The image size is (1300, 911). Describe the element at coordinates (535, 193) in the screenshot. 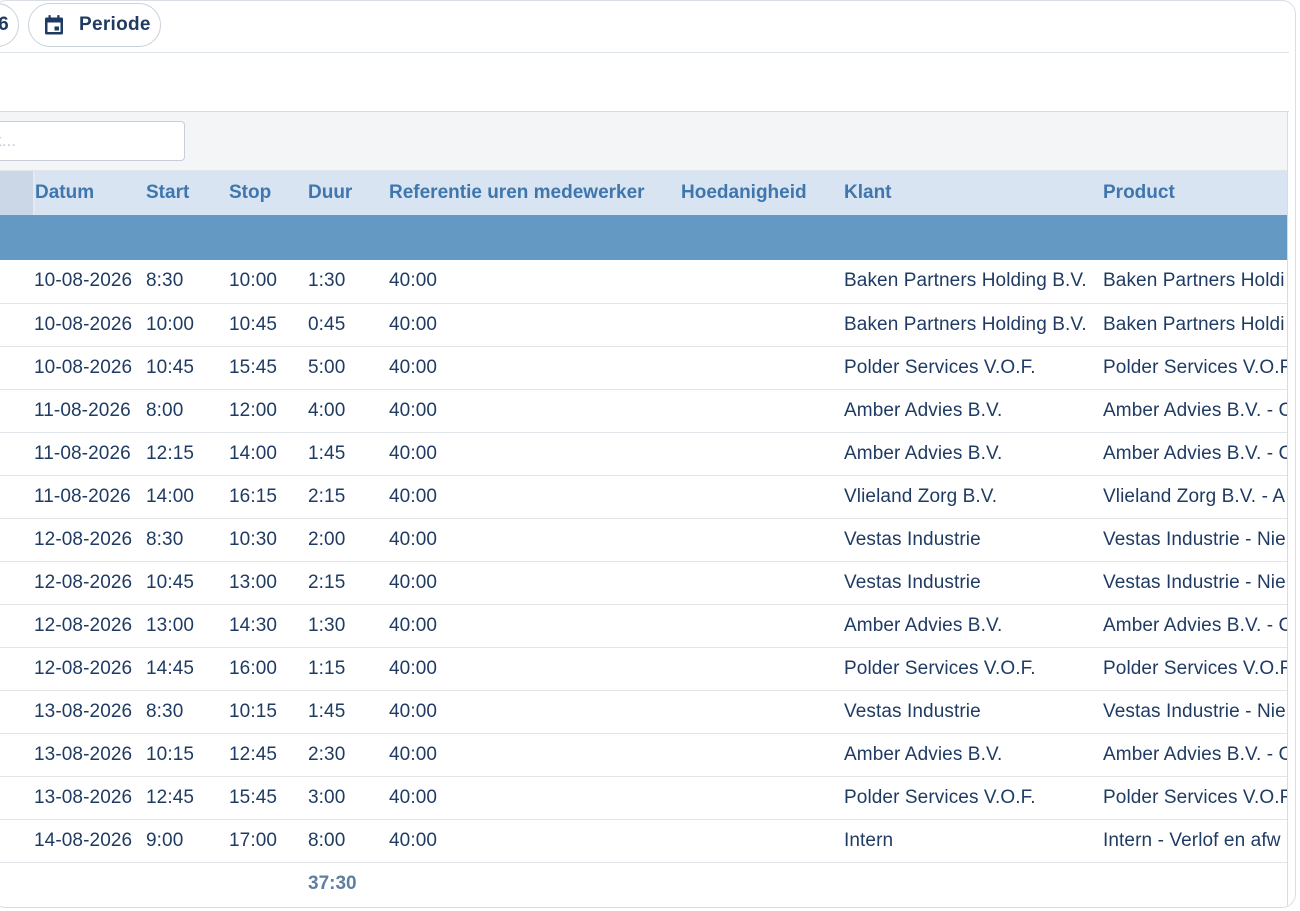

I see `column-header-referentie: Referentie uren medewerker` at that location.